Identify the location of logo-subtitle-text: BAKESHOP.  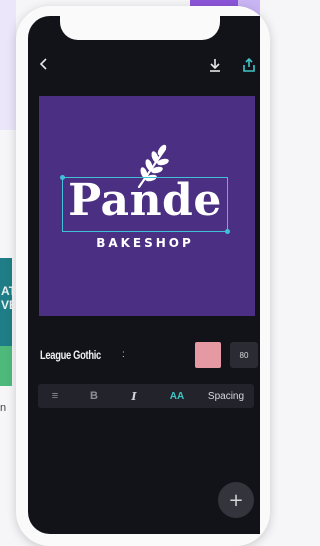
(145, 243).